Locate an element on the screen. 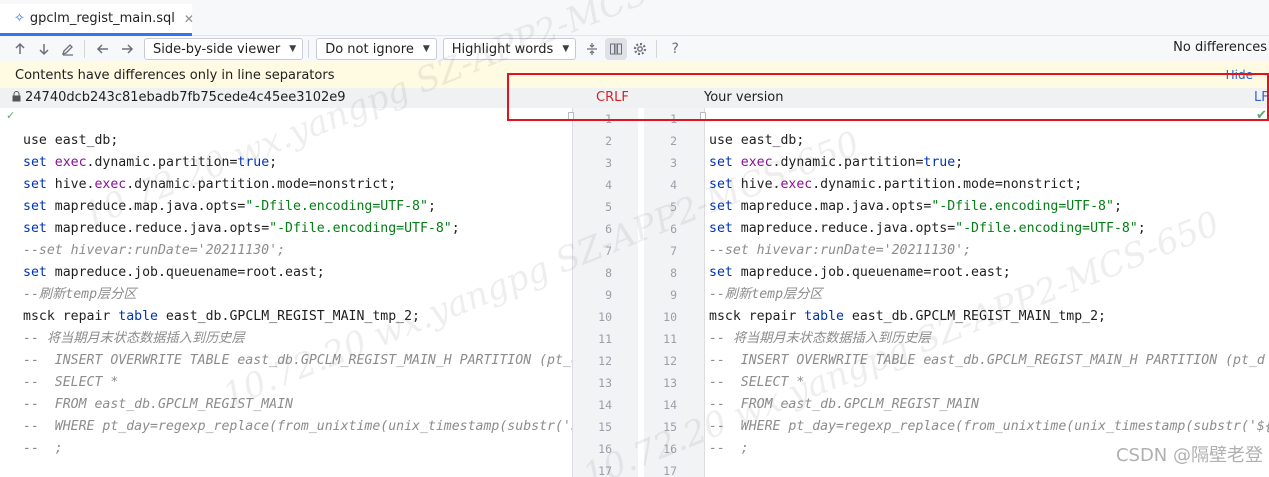 The height and width of the screenshot is (477, 1269). sync-scroll-icon is located at coordinates (616, 49).